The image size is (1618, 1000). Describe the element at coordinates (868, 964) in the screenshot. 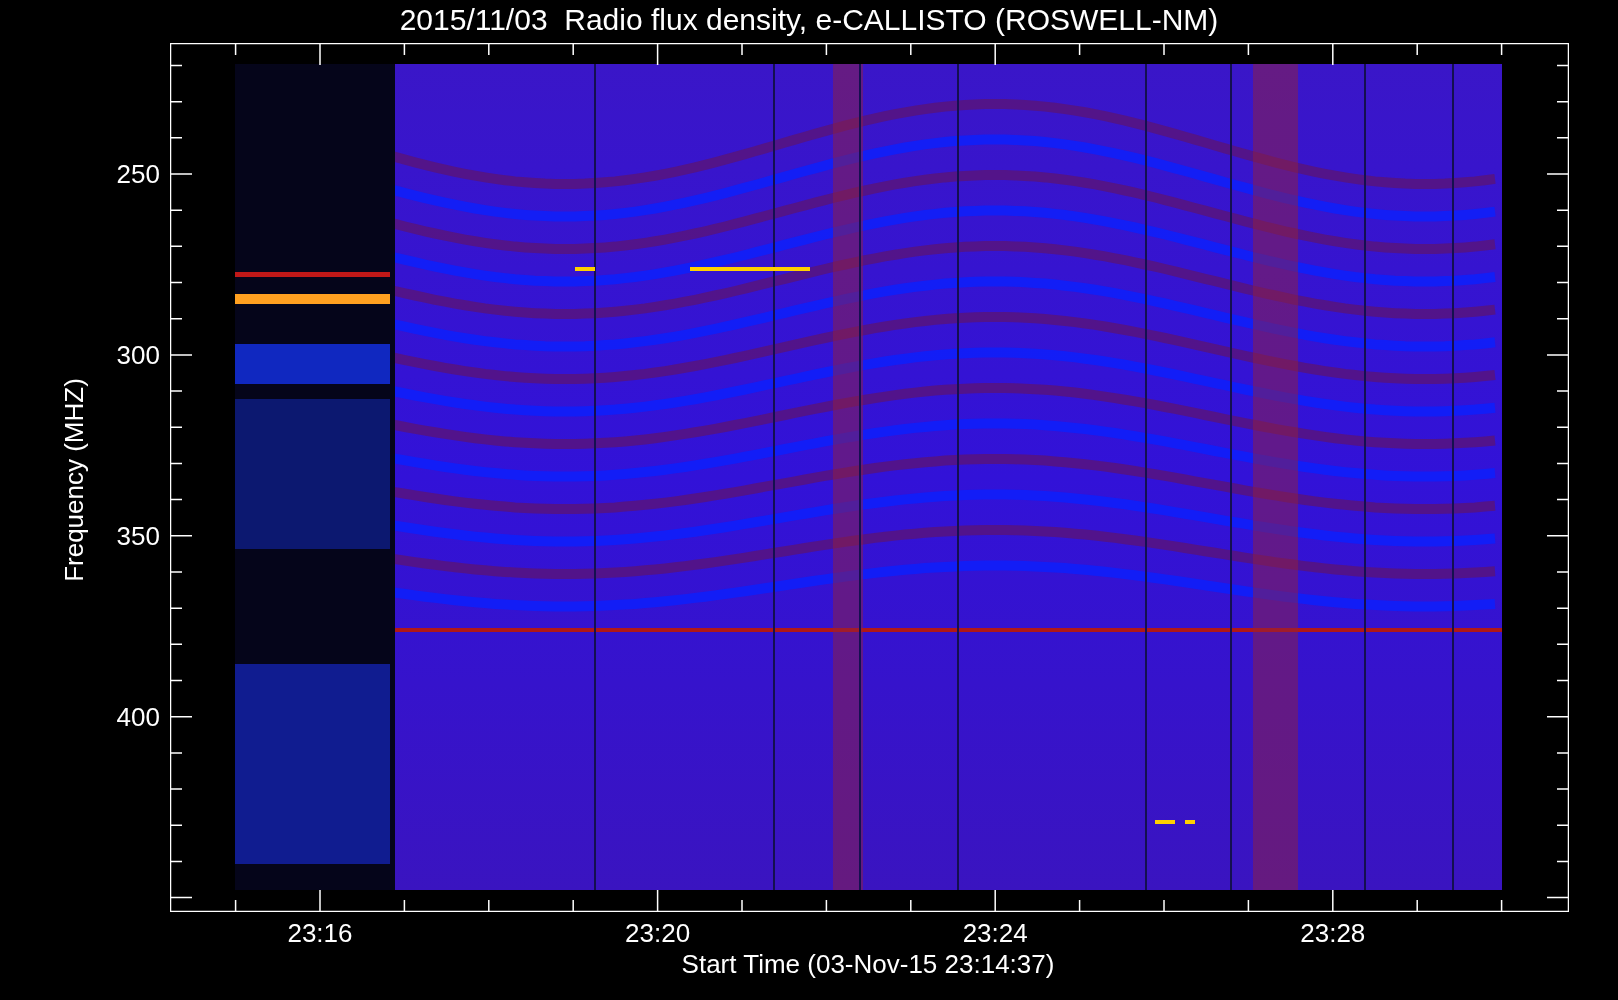

I see `x-axis-label: Start Time (03-Nov-15 23:14:37)` at that location.